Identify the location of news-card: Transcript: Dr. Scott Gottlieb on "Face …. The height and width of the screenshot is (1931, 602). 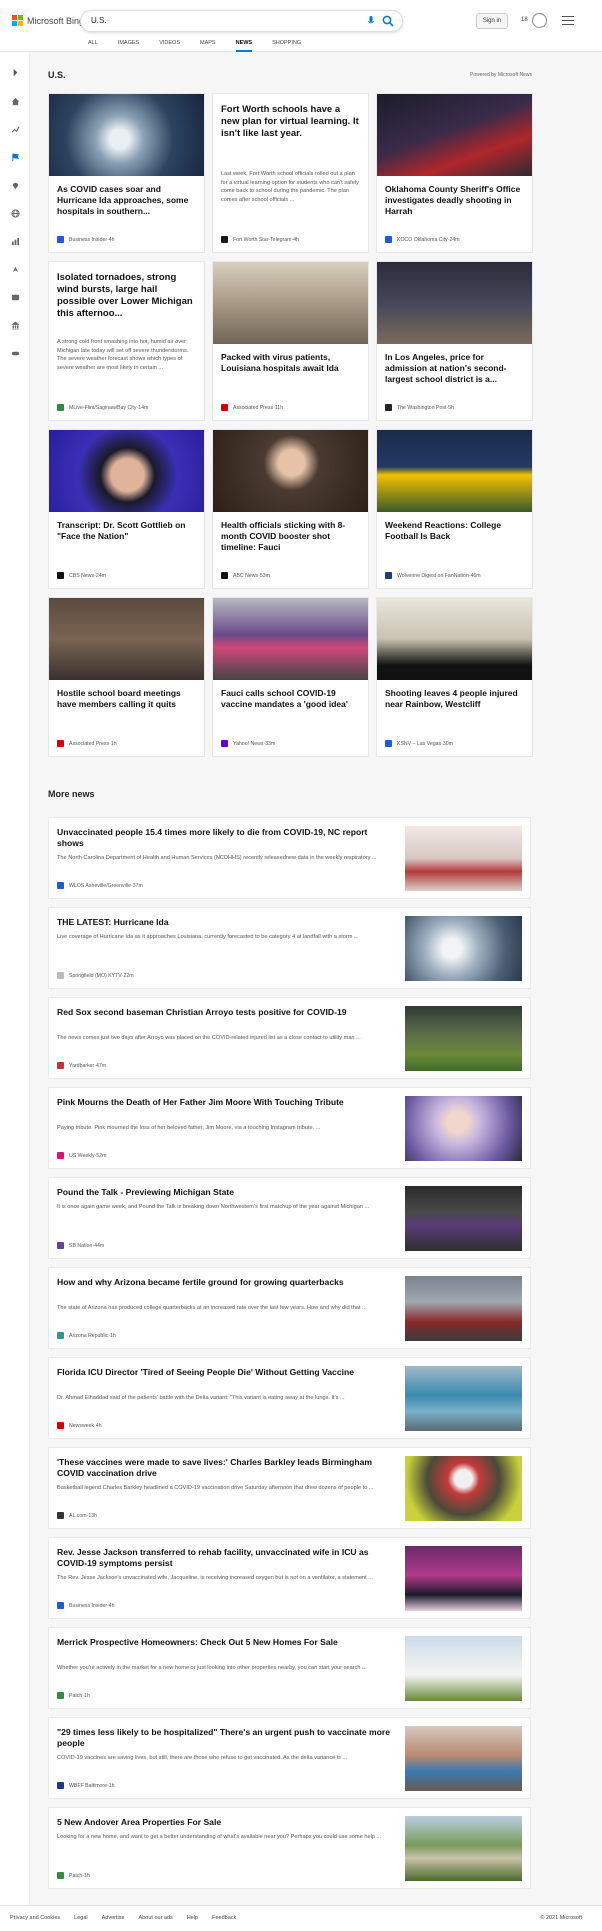
(126, 509).